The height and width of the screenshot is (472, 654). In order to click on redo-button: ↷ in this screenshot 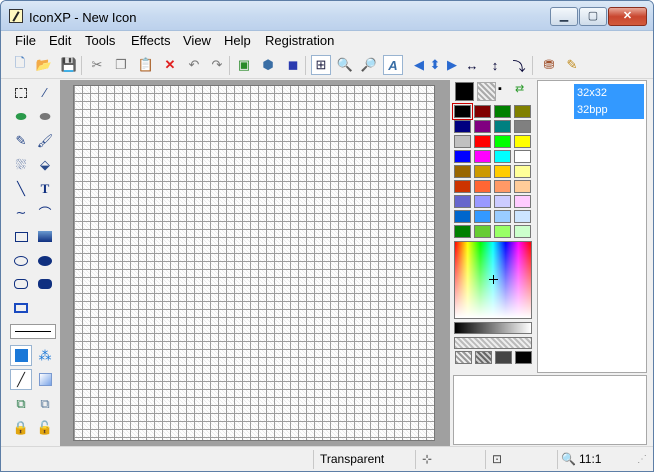, I will do `click(217, 65)`.